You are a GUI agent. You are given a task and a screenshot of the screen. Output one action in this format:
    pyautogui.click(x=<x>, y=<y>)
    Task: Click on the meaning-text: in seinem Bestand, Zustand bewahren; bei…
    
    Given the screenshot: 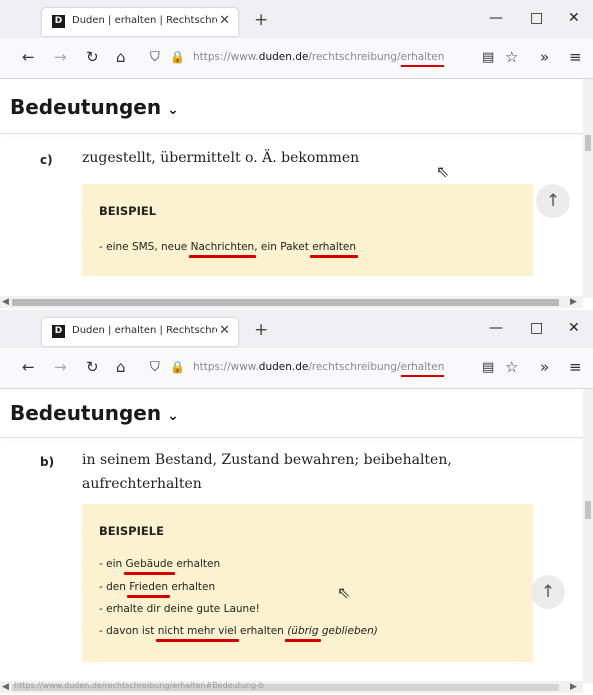 What is the action you would take?
    pyautogui.click(x=267, y=472)
    